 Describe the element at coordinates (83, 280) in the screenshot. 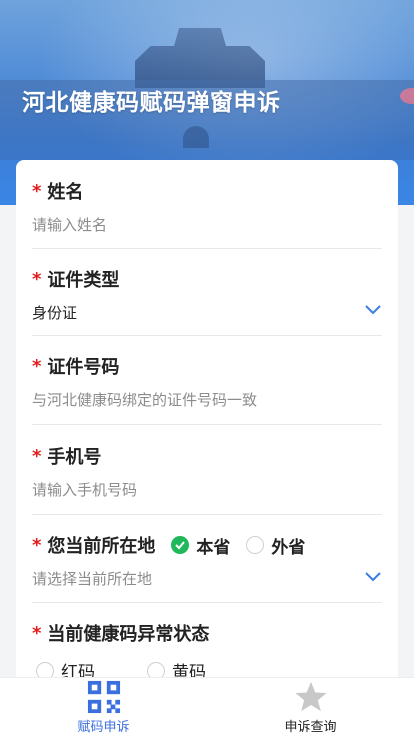

I see `id-type-label-text: 证件类型` at that location.